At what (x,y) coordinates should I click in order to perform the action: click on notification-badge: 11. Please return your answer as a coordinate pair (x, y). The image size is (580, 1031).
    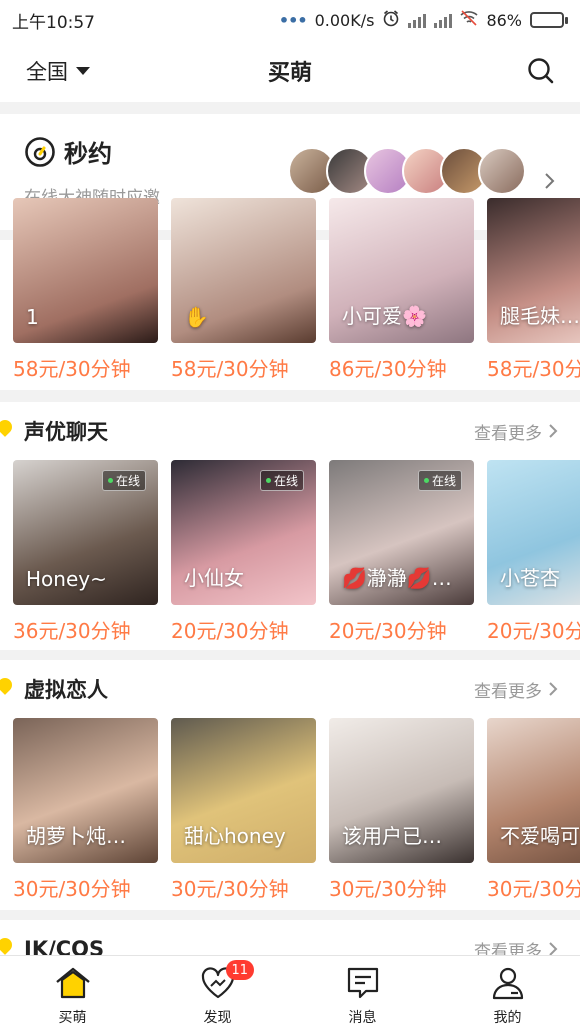
    Looking at the image, I should click on (240, 970).